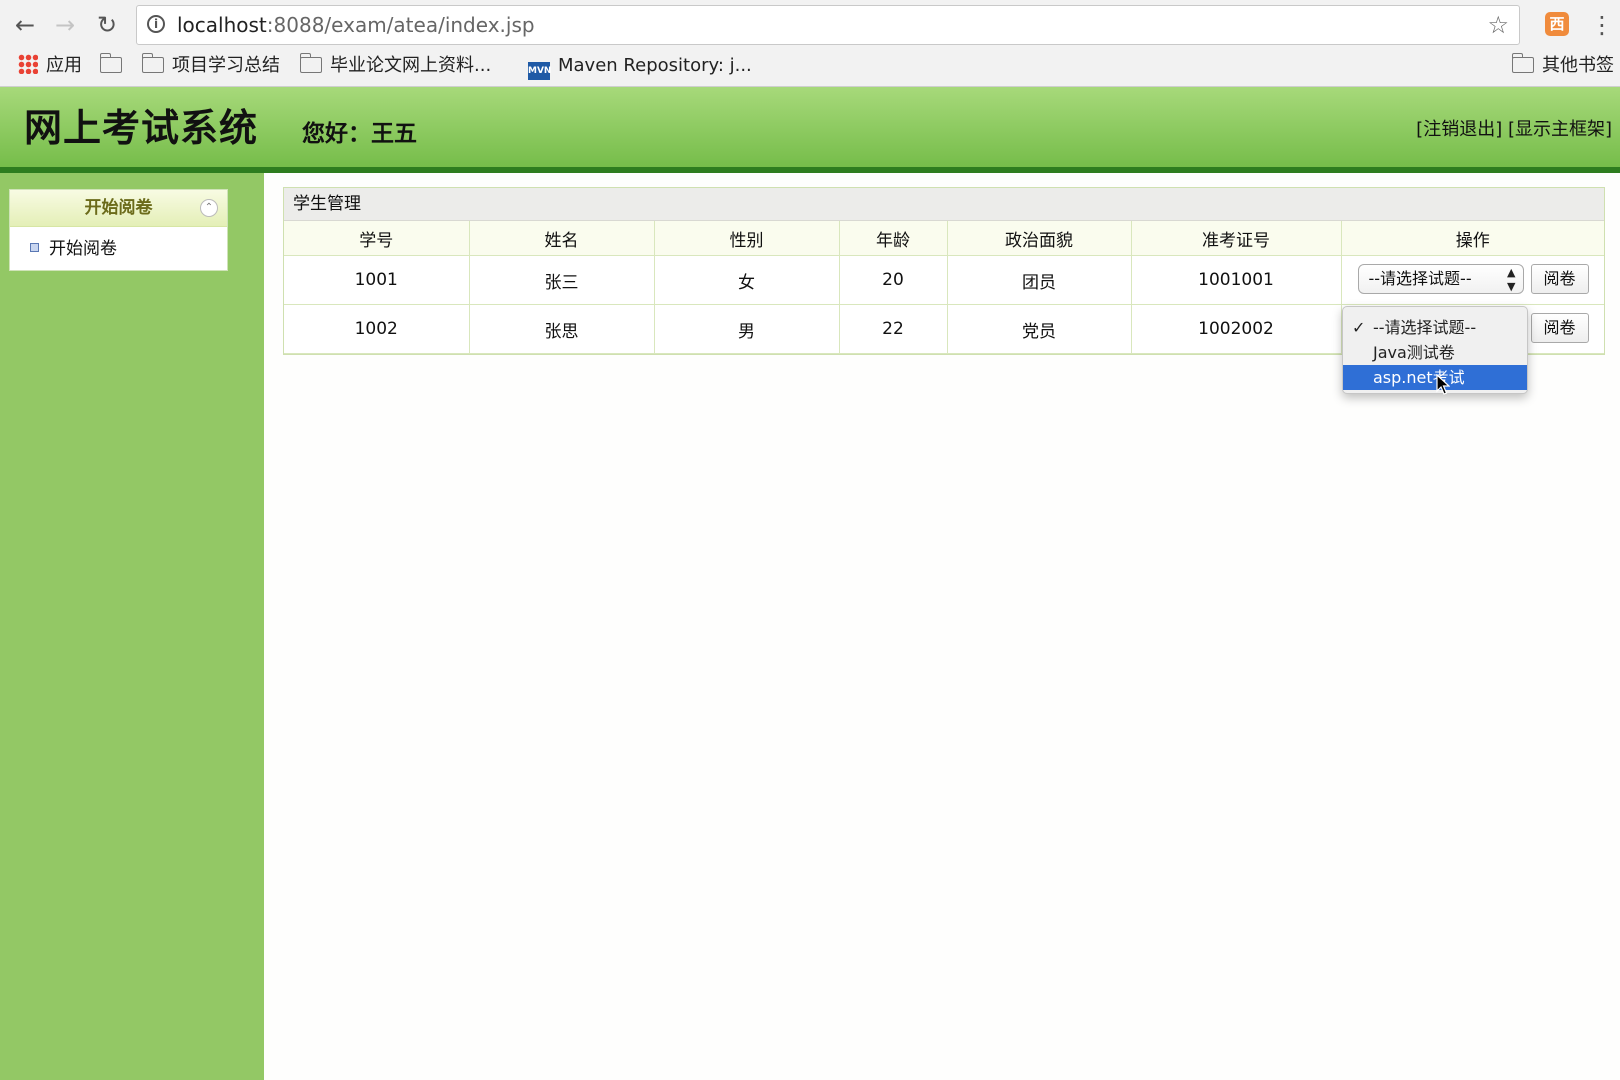 This screenshot has width=1620, height=1080. I want to click on cell-age: 22, so click(893, 329).